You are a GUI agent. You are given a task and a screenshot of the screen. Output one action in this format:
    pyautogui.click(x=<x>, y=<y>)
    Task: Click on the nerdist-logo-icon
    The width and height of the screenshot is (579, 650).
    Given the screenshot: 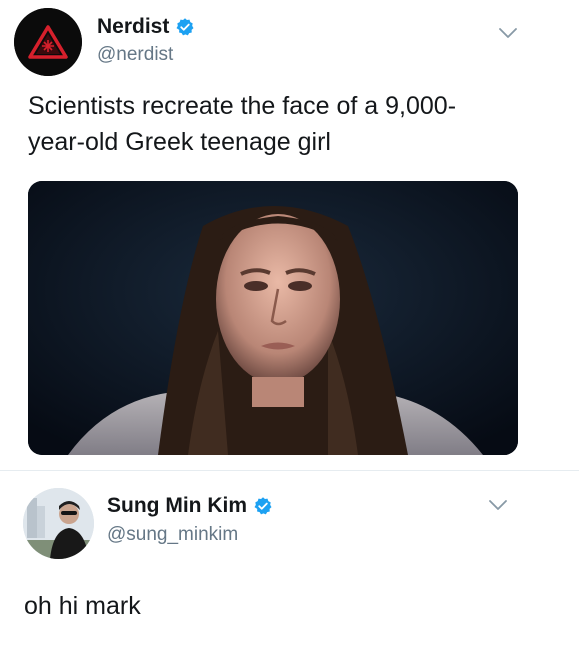 What is the action you would take?
    pyautogui.click(x=48, y=42)
    